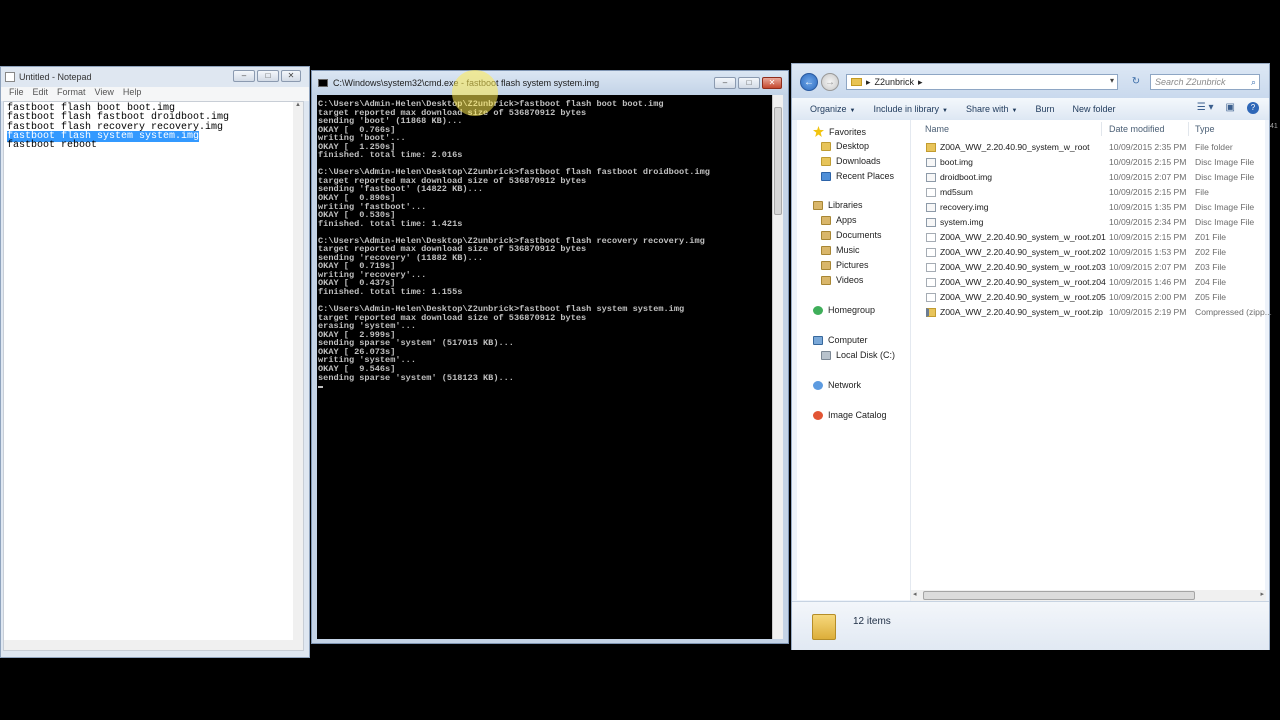 This screenshot has width=1280, height=720. What do you see at coordinates (839, 131) in the screenshot?
I see `nav-favorites: Favorites` at bounding box center [839, 131].